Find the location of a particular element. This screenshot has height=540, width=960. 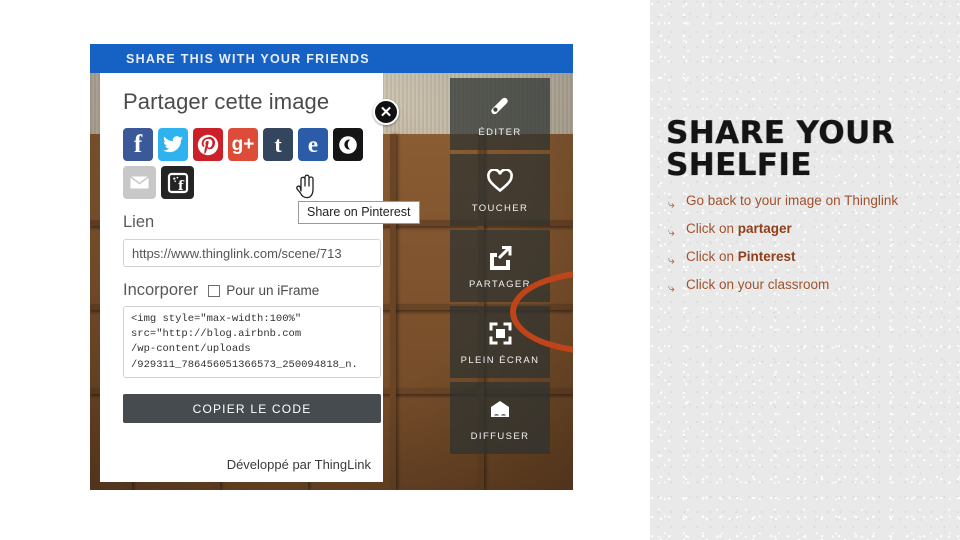

email-icon is located at coordinates (139, 182).